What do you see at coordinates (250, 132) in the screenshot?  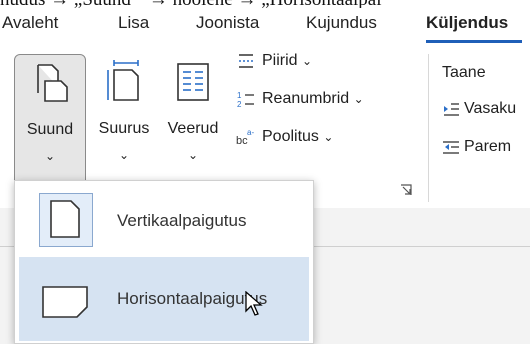 I see `svg-text: a-` at bounding box center [250, 132].